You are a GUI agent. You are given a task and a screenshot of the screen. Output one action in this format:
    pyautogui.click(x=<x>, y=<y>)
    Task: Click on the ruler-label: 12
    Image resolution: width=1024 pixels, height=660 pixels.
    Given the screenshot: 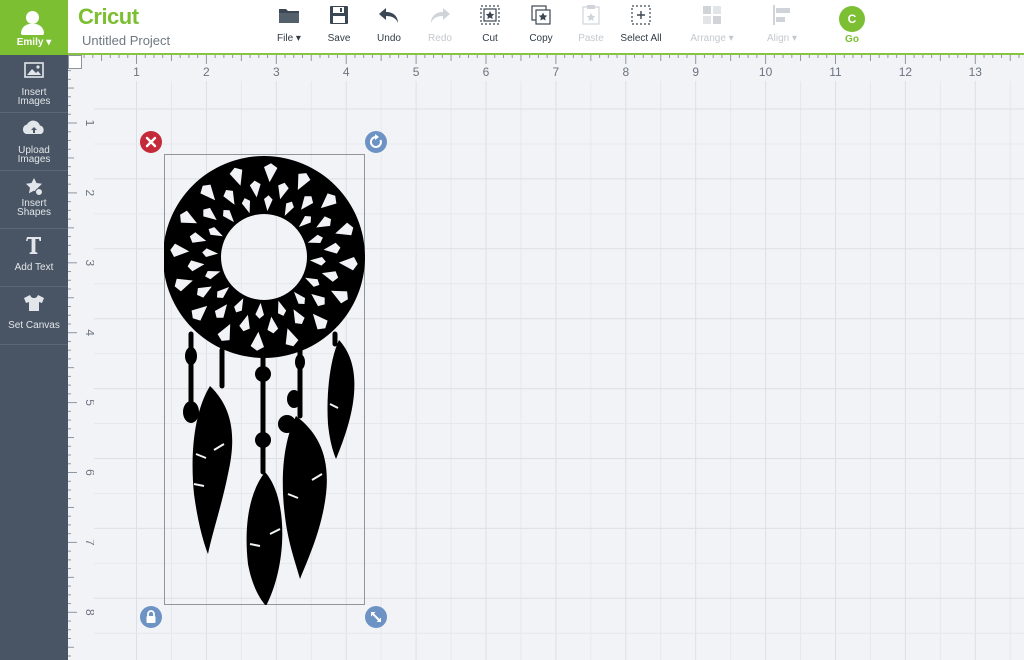 What is the action you would take?
    pyautogui.click(x=906, y=72)
    